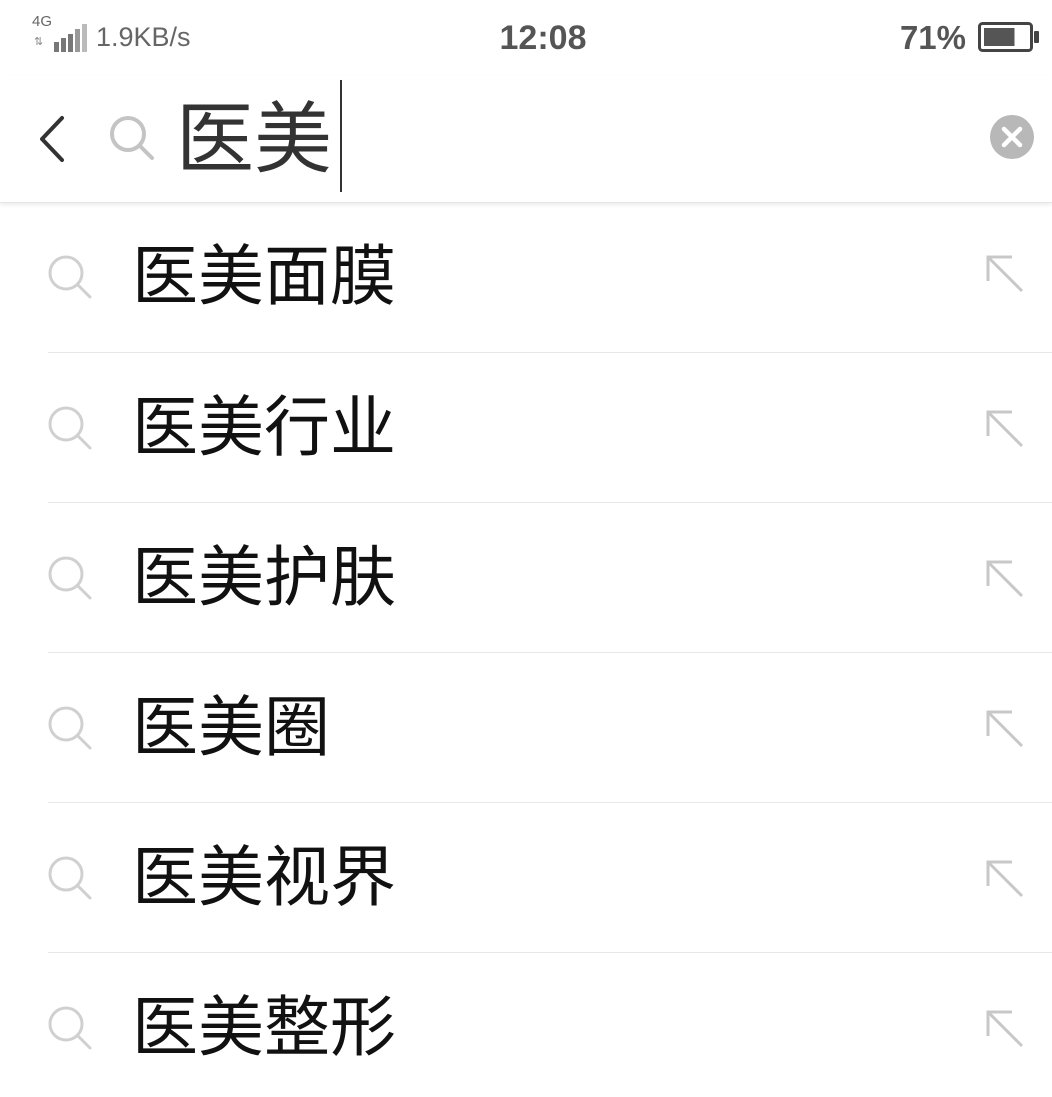 The height and width of the screenshot is (1097, 1052). I want to click on suggestion-item: 医美圈, so click(526, 728).